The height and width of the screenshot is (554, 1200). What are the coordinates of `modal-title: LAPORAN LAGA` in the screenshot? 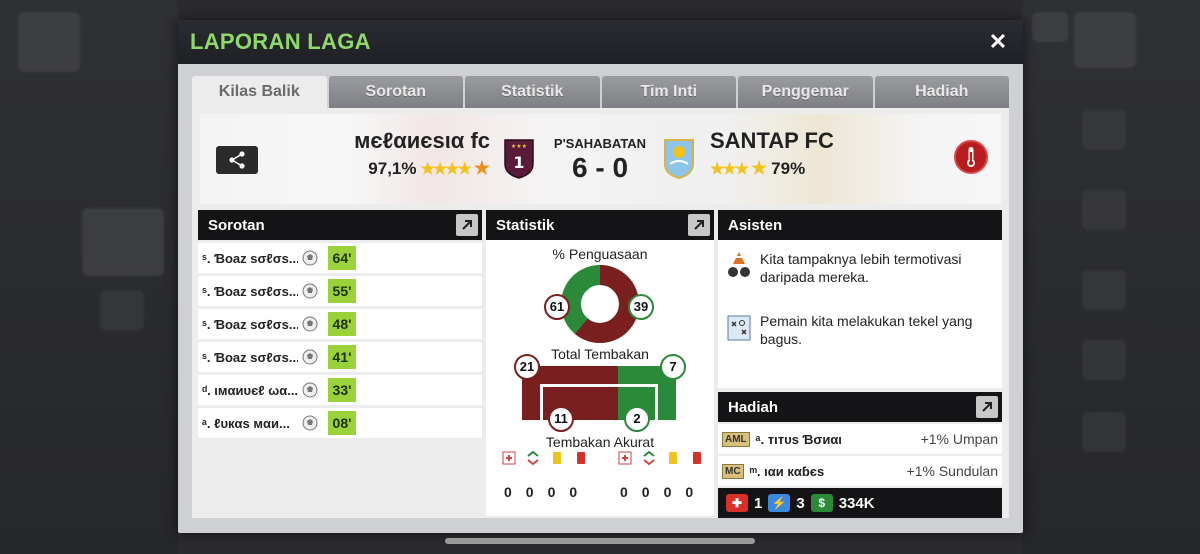 It's located at (280, 41).